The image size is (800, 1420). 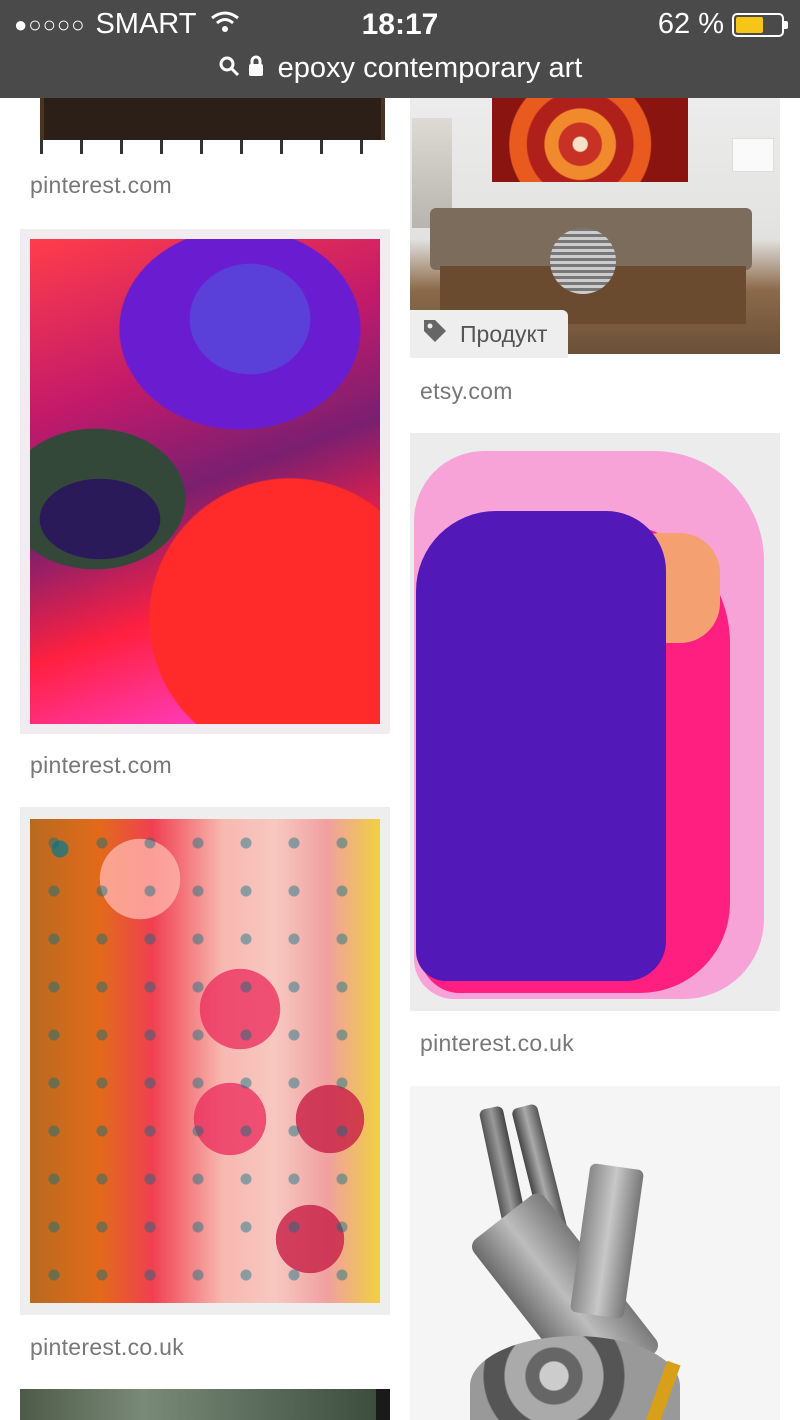 What do you see at coordinates (504, 333) in the screenshot?
I see `badge-label: Продукт` at bounding box center [504, 333].